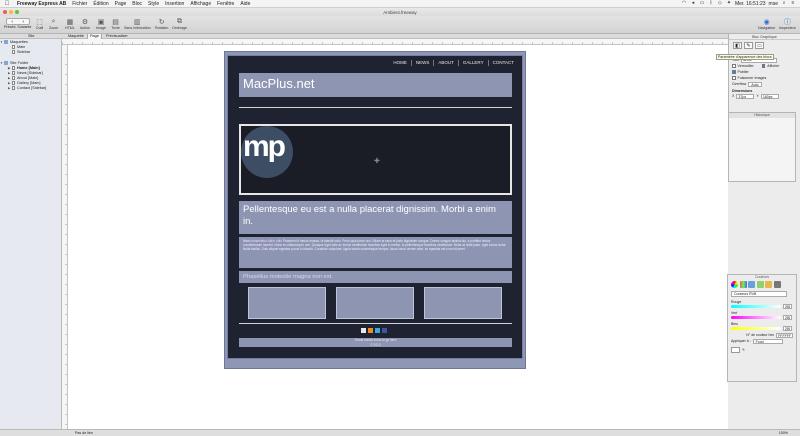  Describe the element at coordinates (137, 4) in the screenshot. I see `menu-bloc: Bloc` at that location.